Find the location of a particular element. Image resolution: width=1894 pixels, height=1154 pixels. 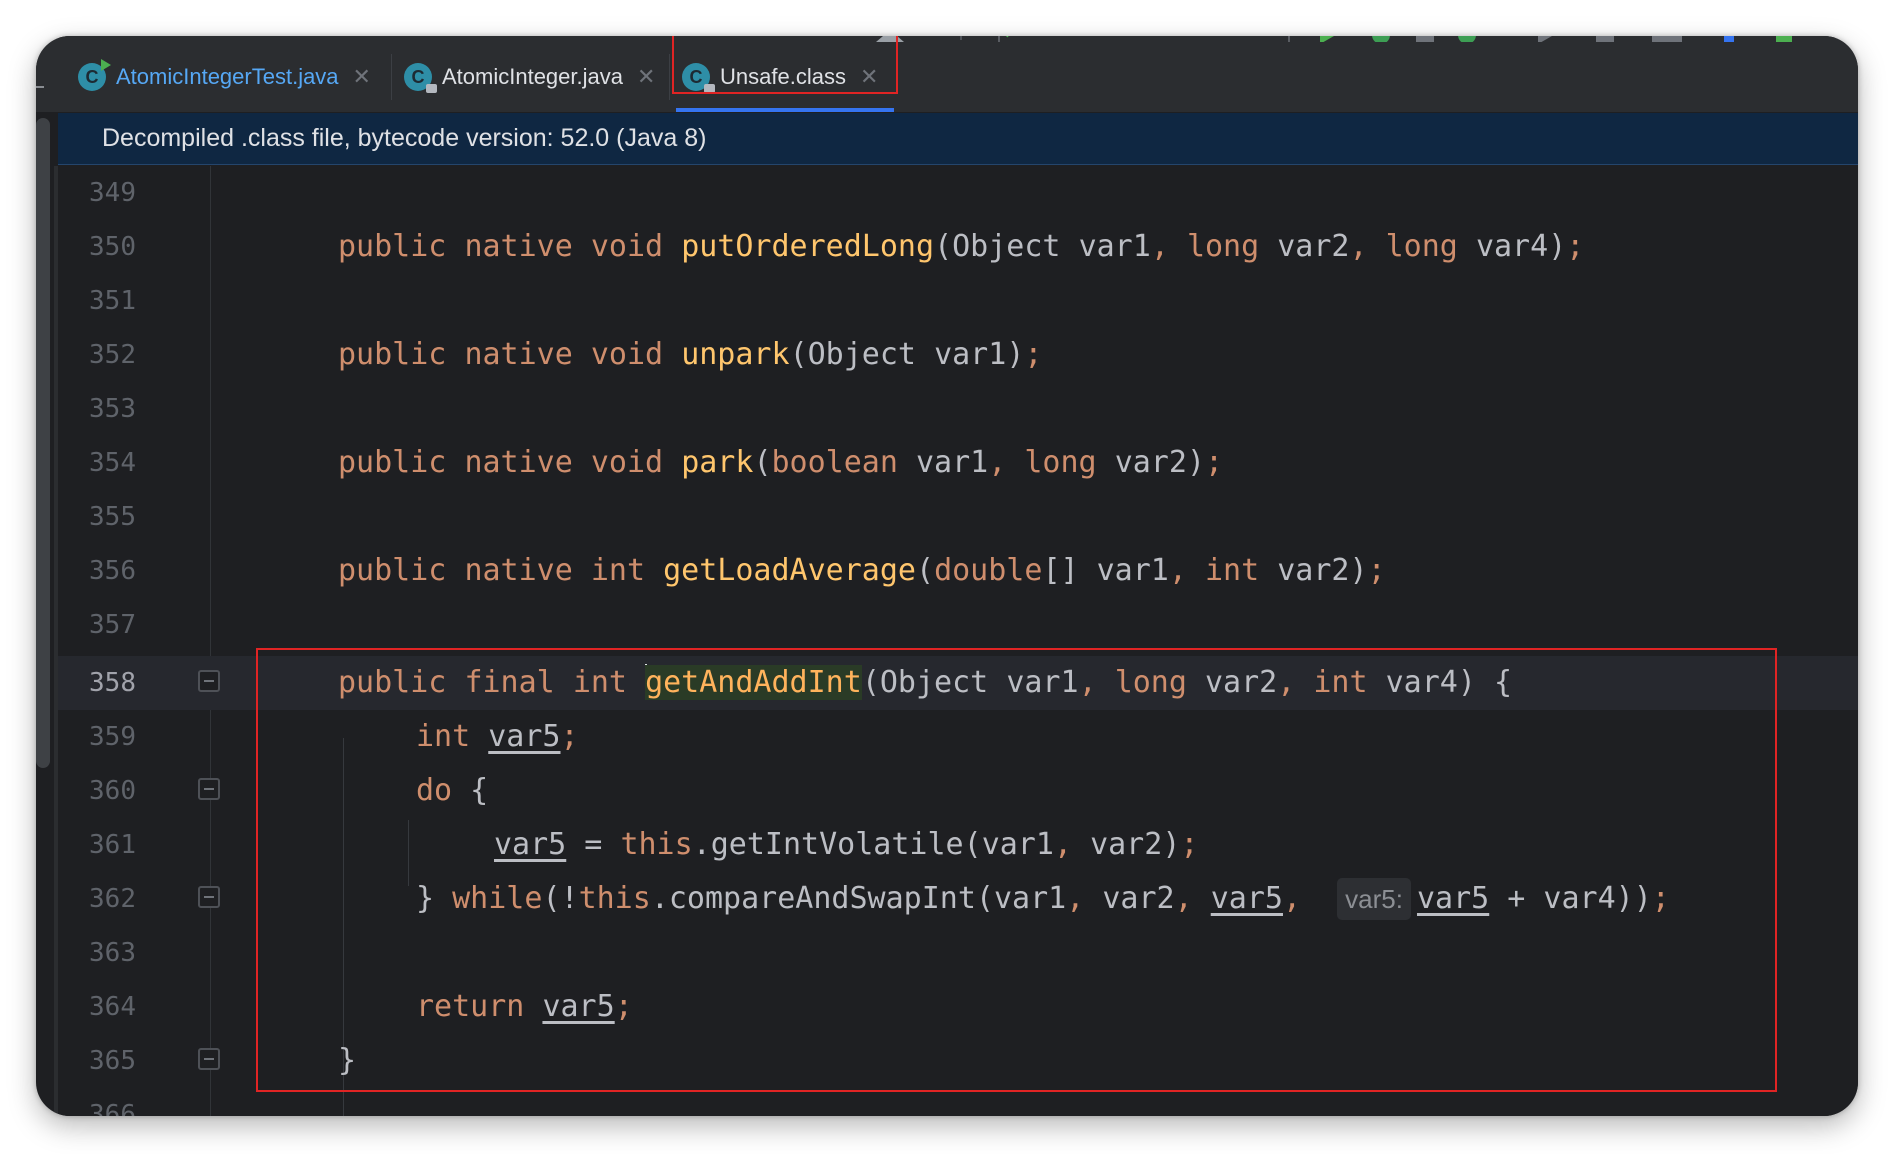

line-number: 355 is located at coordinates (112, 517).